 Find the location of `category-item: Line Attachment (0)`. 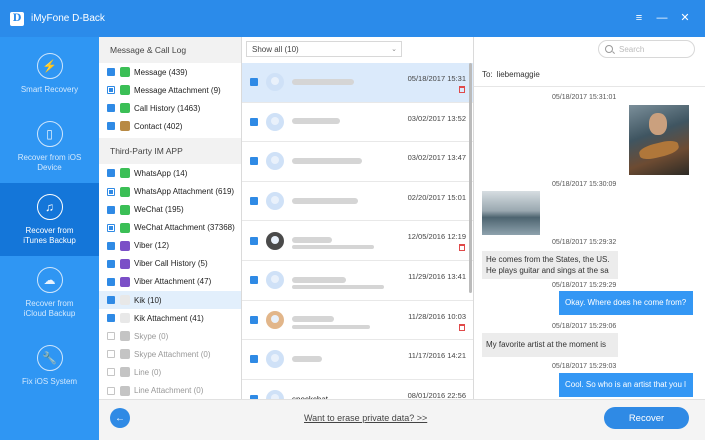

category-item: Line Attachment (0) is located at coordinates (170, 391).